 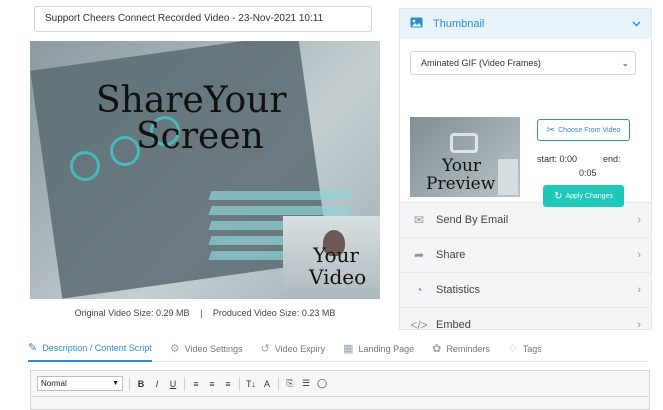 What do you see at coordinates (508, 177) in the screenshot?
I see `preview-person` at bounding box center [508, 177].